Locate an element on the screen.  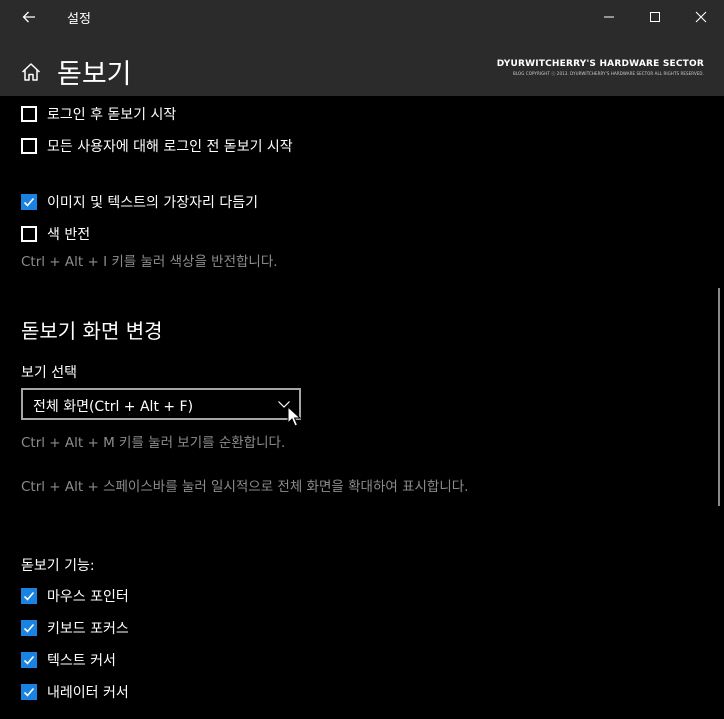
checkbox-mouse-pointer: 마우스 포인터 is located at coordinates (75, 596).